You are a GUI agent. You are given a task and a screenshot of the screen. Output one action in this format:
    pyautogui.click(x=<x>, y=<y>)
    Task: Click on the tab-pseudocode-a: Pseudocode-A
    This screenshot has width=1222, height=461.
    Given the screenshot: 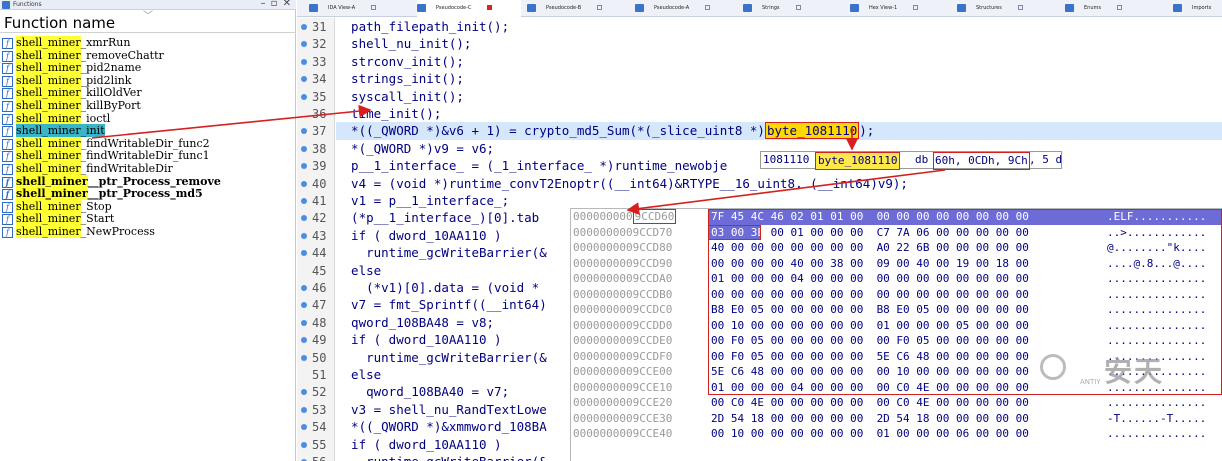 What is the action you would take?
    pyautogui.click(x=687, y=8)
    